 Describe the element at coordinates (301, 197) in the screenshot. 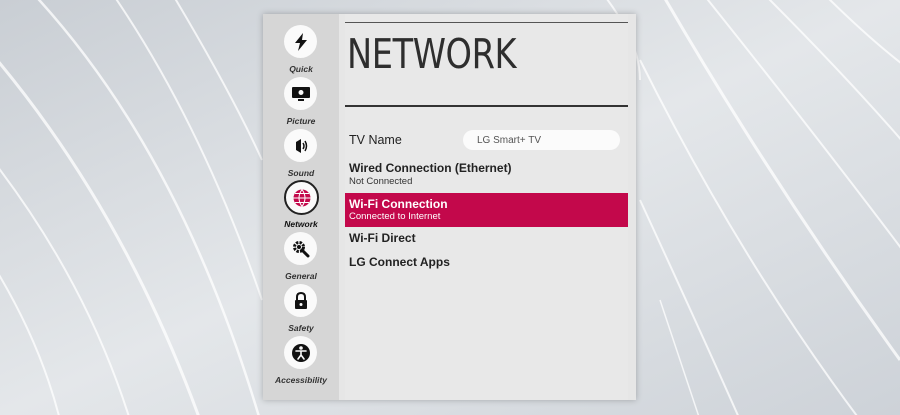

I see `globe-icon` at that location.